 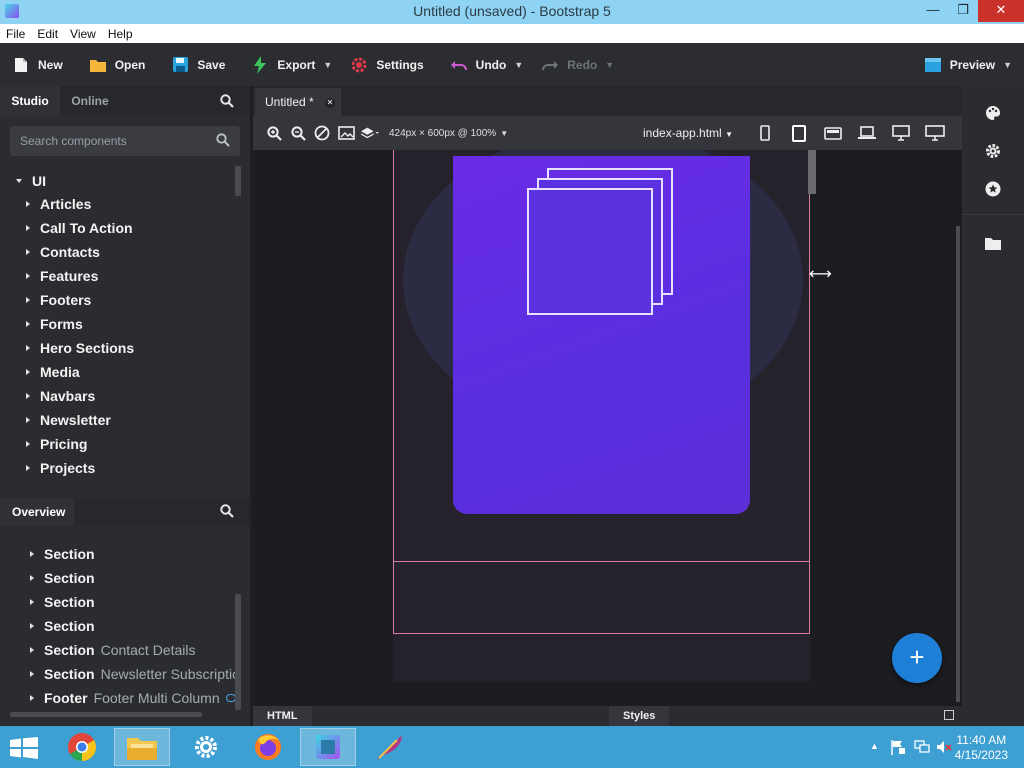 What do you see at coordinates (118, 650) in the screenshot?
I see `overview-item: Section Contact Details` at bounding box center [118, 650].